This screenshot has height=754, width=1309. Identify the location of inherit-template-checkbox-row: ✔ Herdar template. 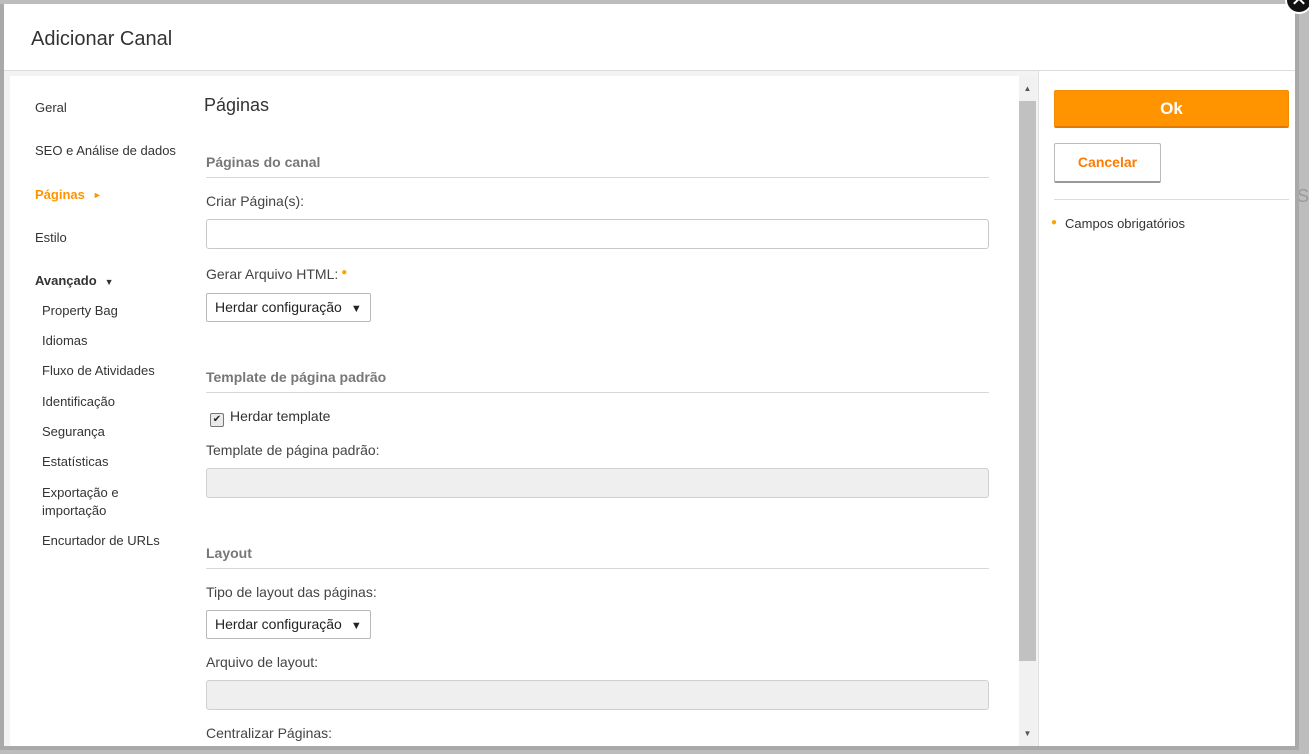
(270, 417).